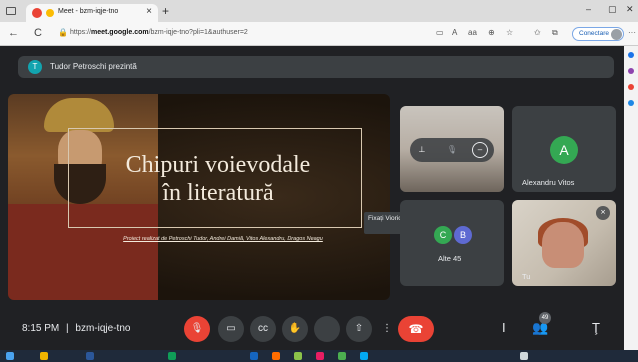  I want to click on crown-shape, so click(79, 115).